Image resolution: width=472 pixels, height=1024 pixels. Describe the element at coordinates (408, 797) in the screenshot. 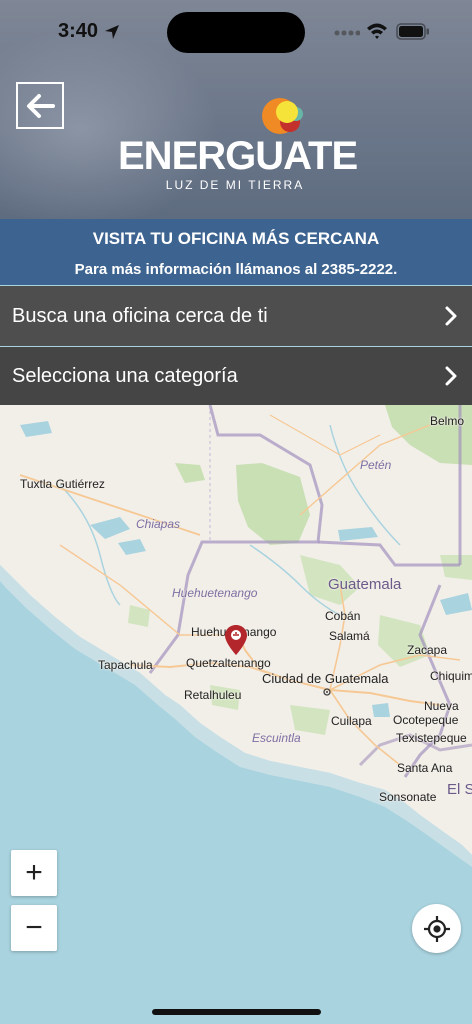

I see `map-label-sonsonate: Sonsonate` at that location.